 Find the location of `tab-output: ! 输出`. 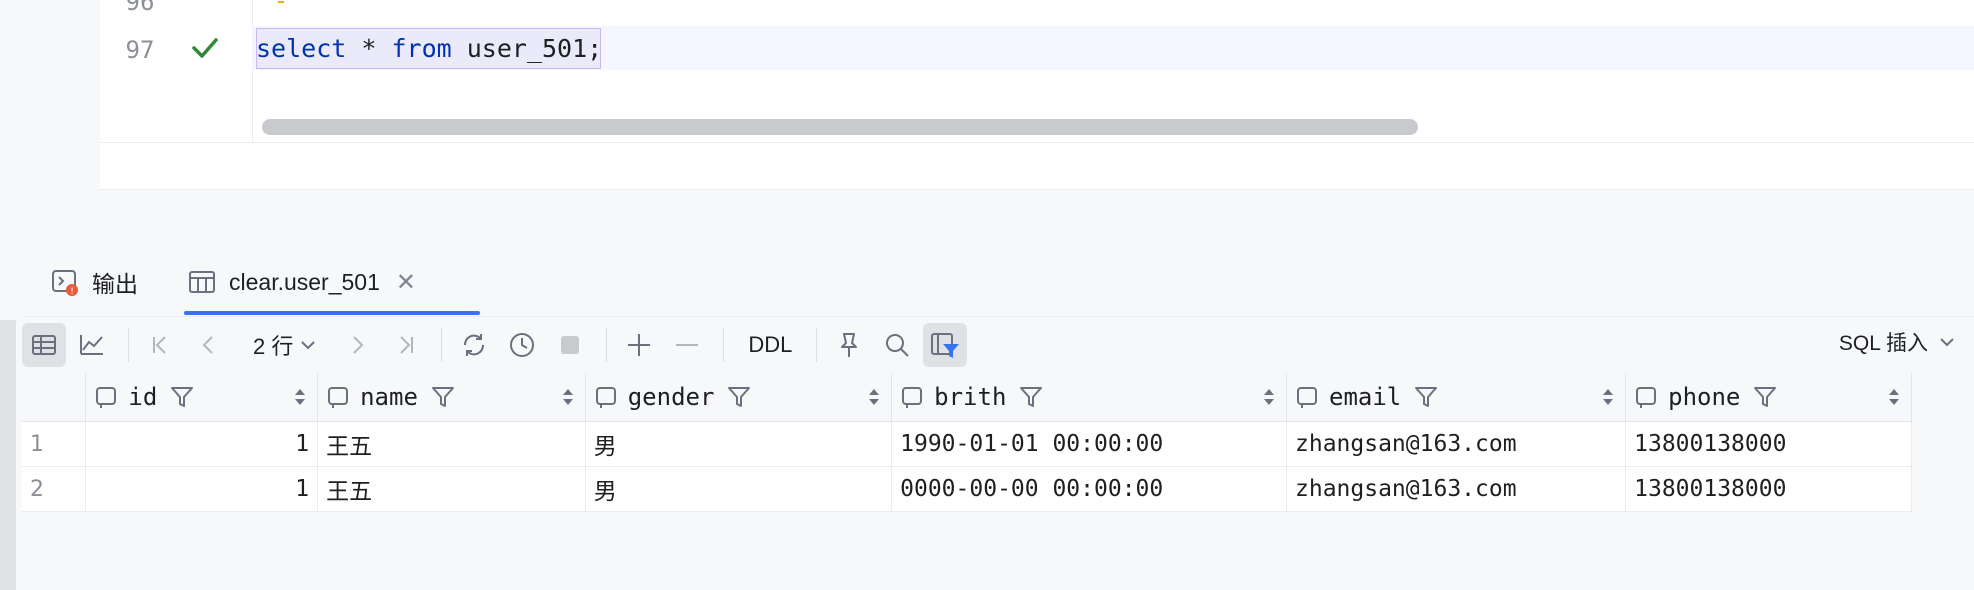

tab-output: ! 输出 is located at coordinates (94, 282).